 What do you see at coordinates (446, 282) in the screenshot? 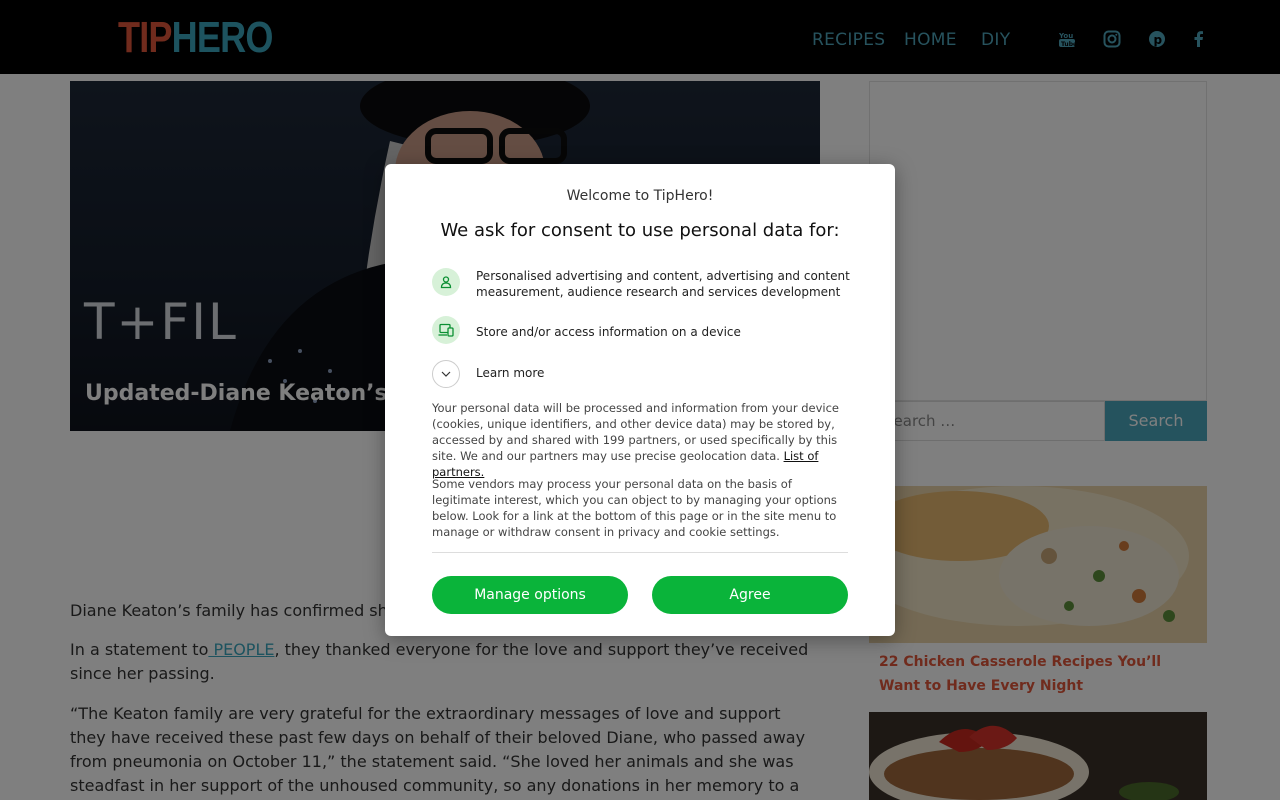
I see `person-icon` at bounding box center [446, 282].